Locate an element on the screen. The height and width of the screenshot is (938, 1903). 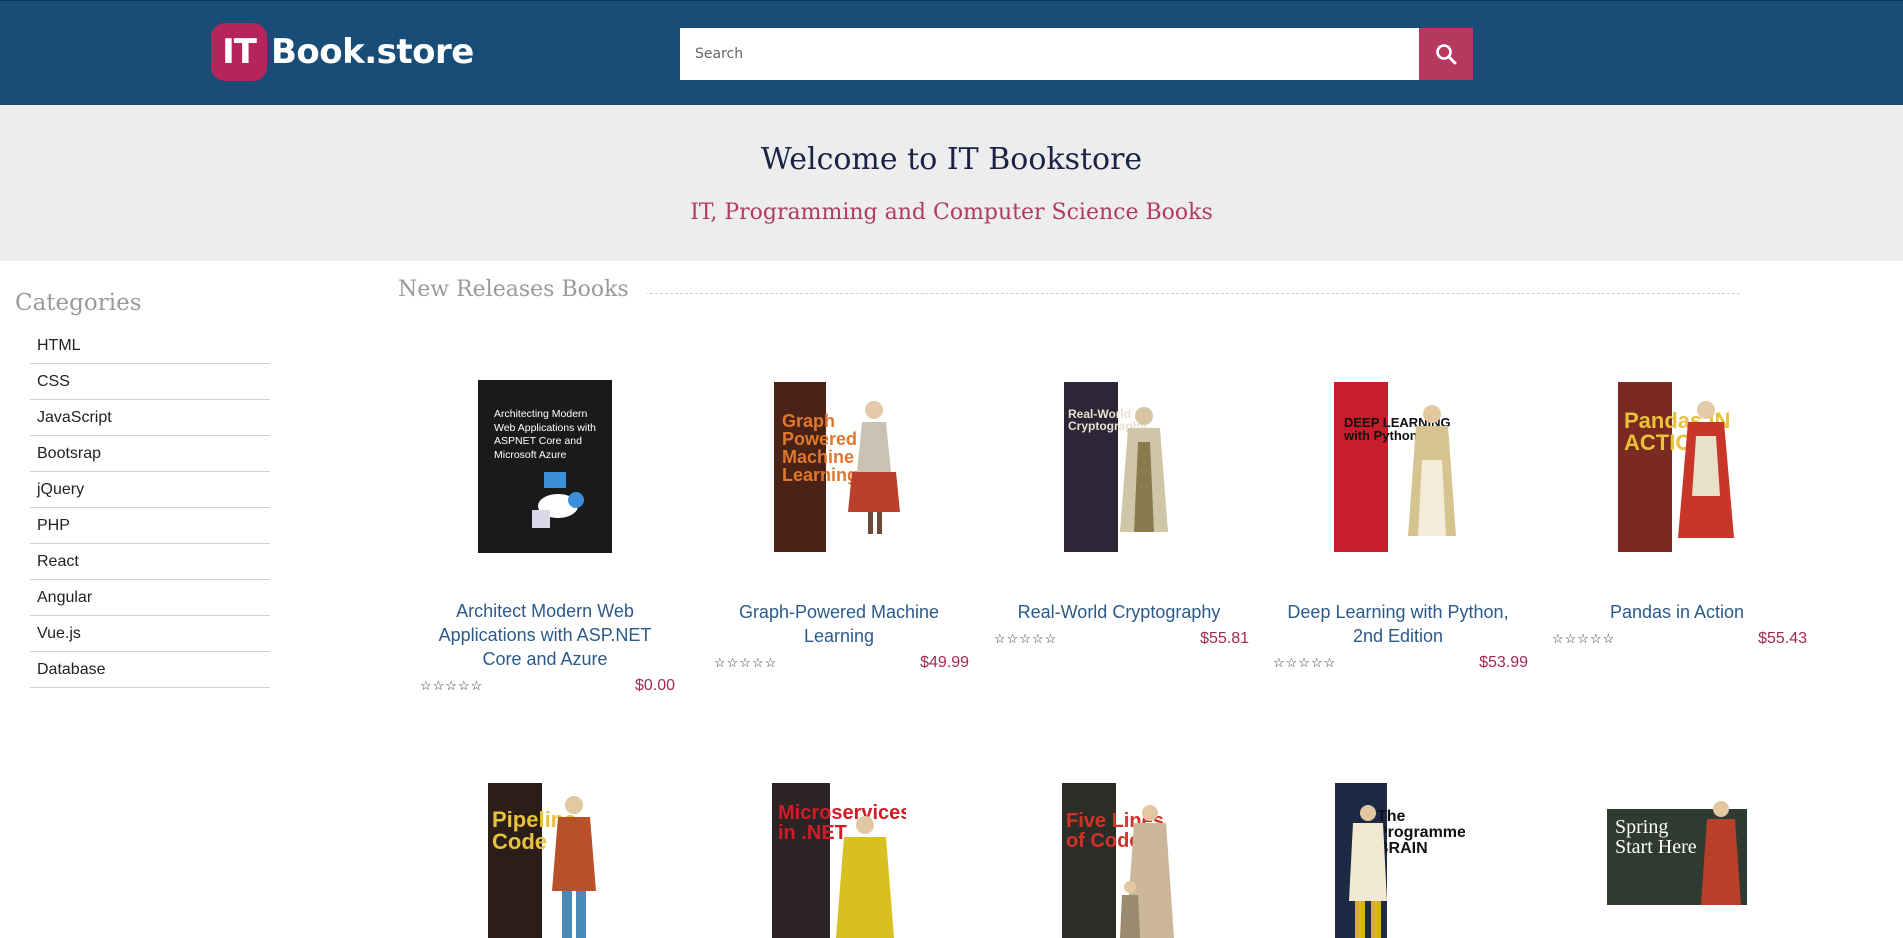
search-bar is located at coordinates (1076, 54).